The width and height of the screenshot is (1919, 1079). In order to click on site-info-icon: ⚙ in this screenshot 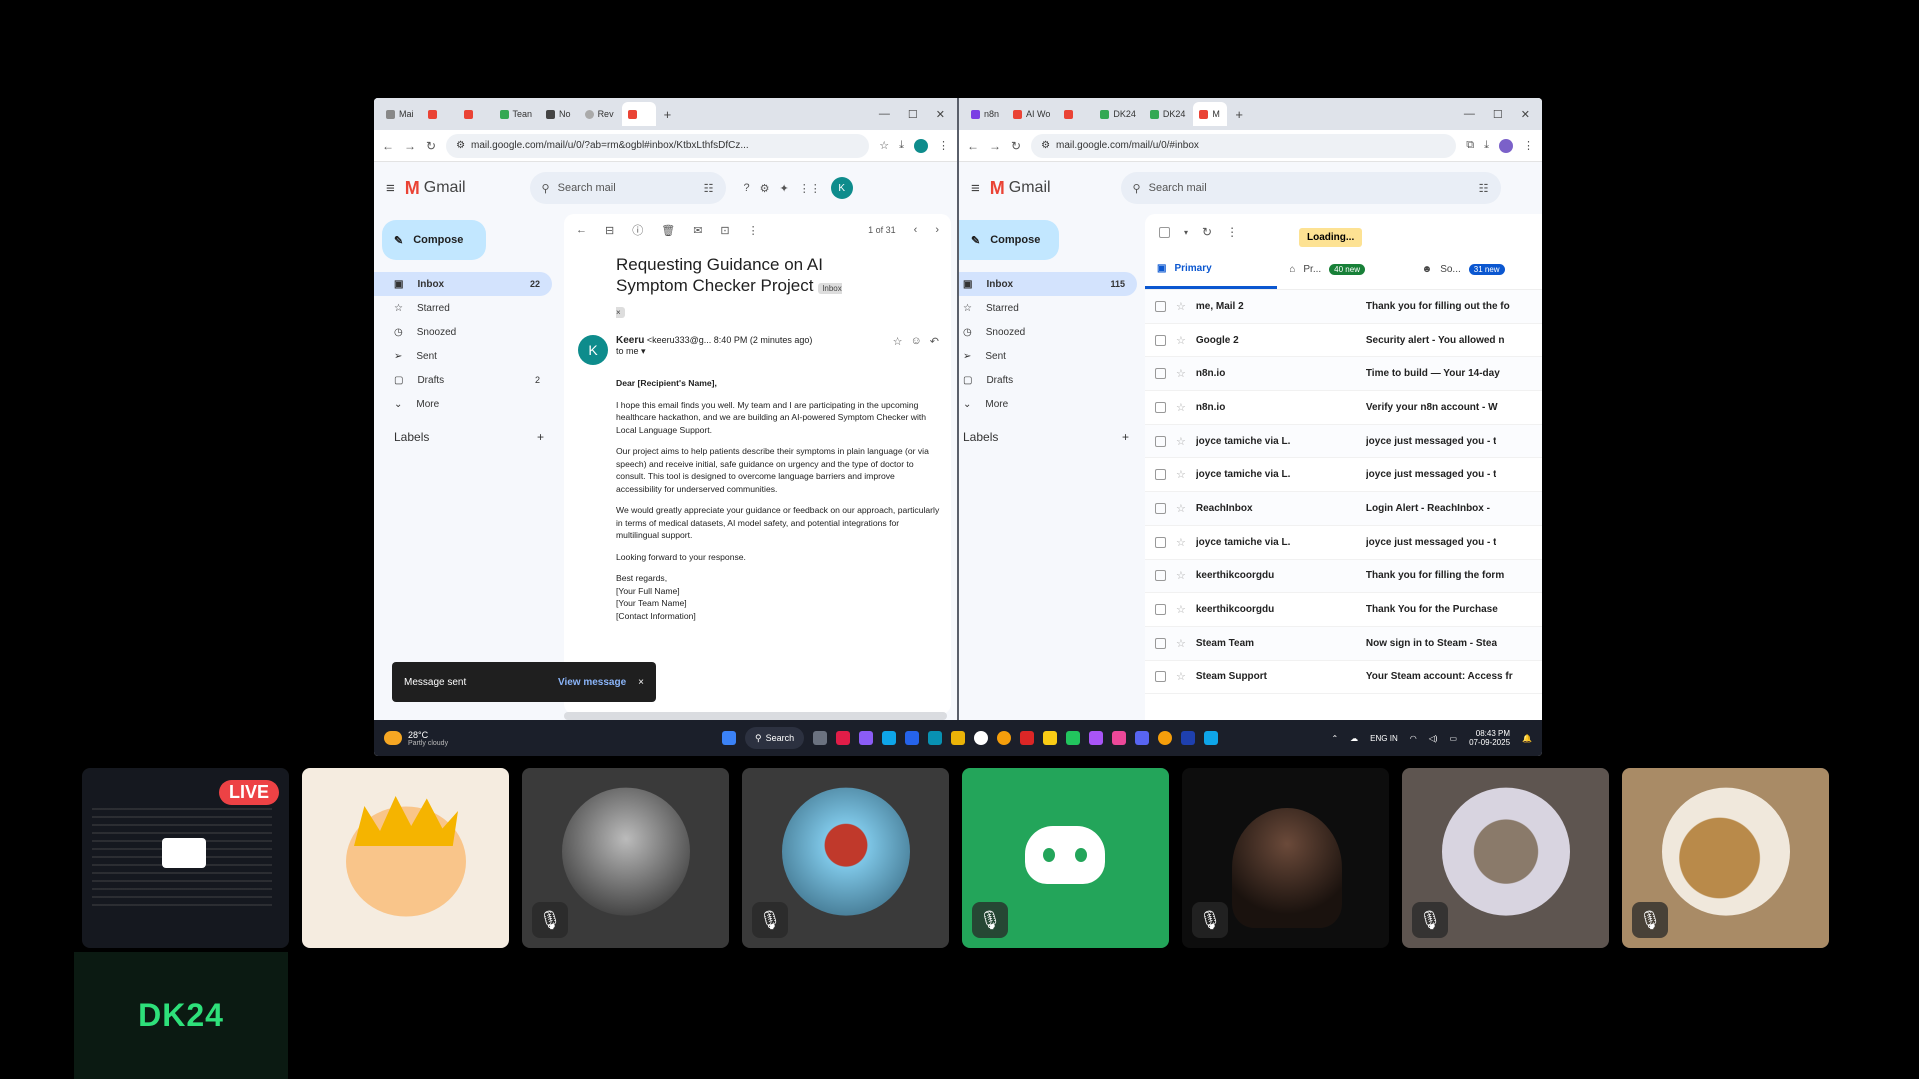, I will do `click(460, 145)`.